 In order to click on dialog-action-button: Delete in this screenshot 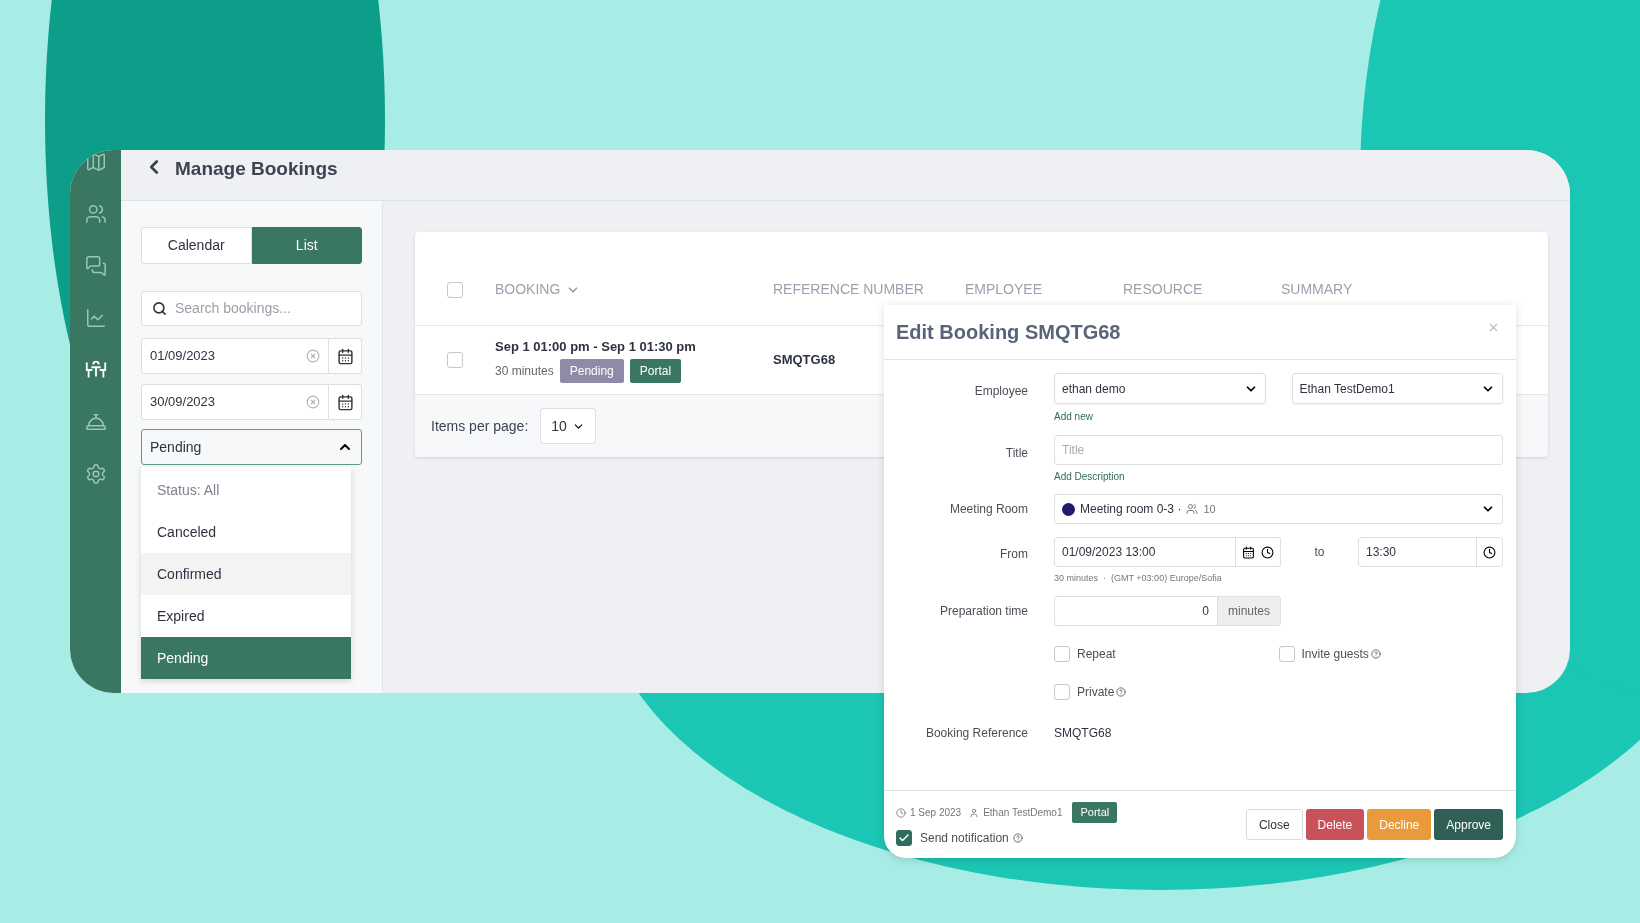, I will do `click(1335, 824)`.